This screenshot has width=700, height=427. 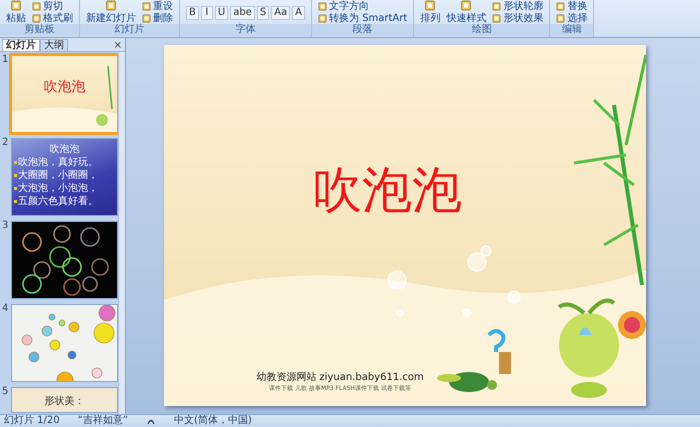 What do you see at coordinates (6, 310) in the screenshot?
I see `slide-number: 4` at bounding box center [6, 310].